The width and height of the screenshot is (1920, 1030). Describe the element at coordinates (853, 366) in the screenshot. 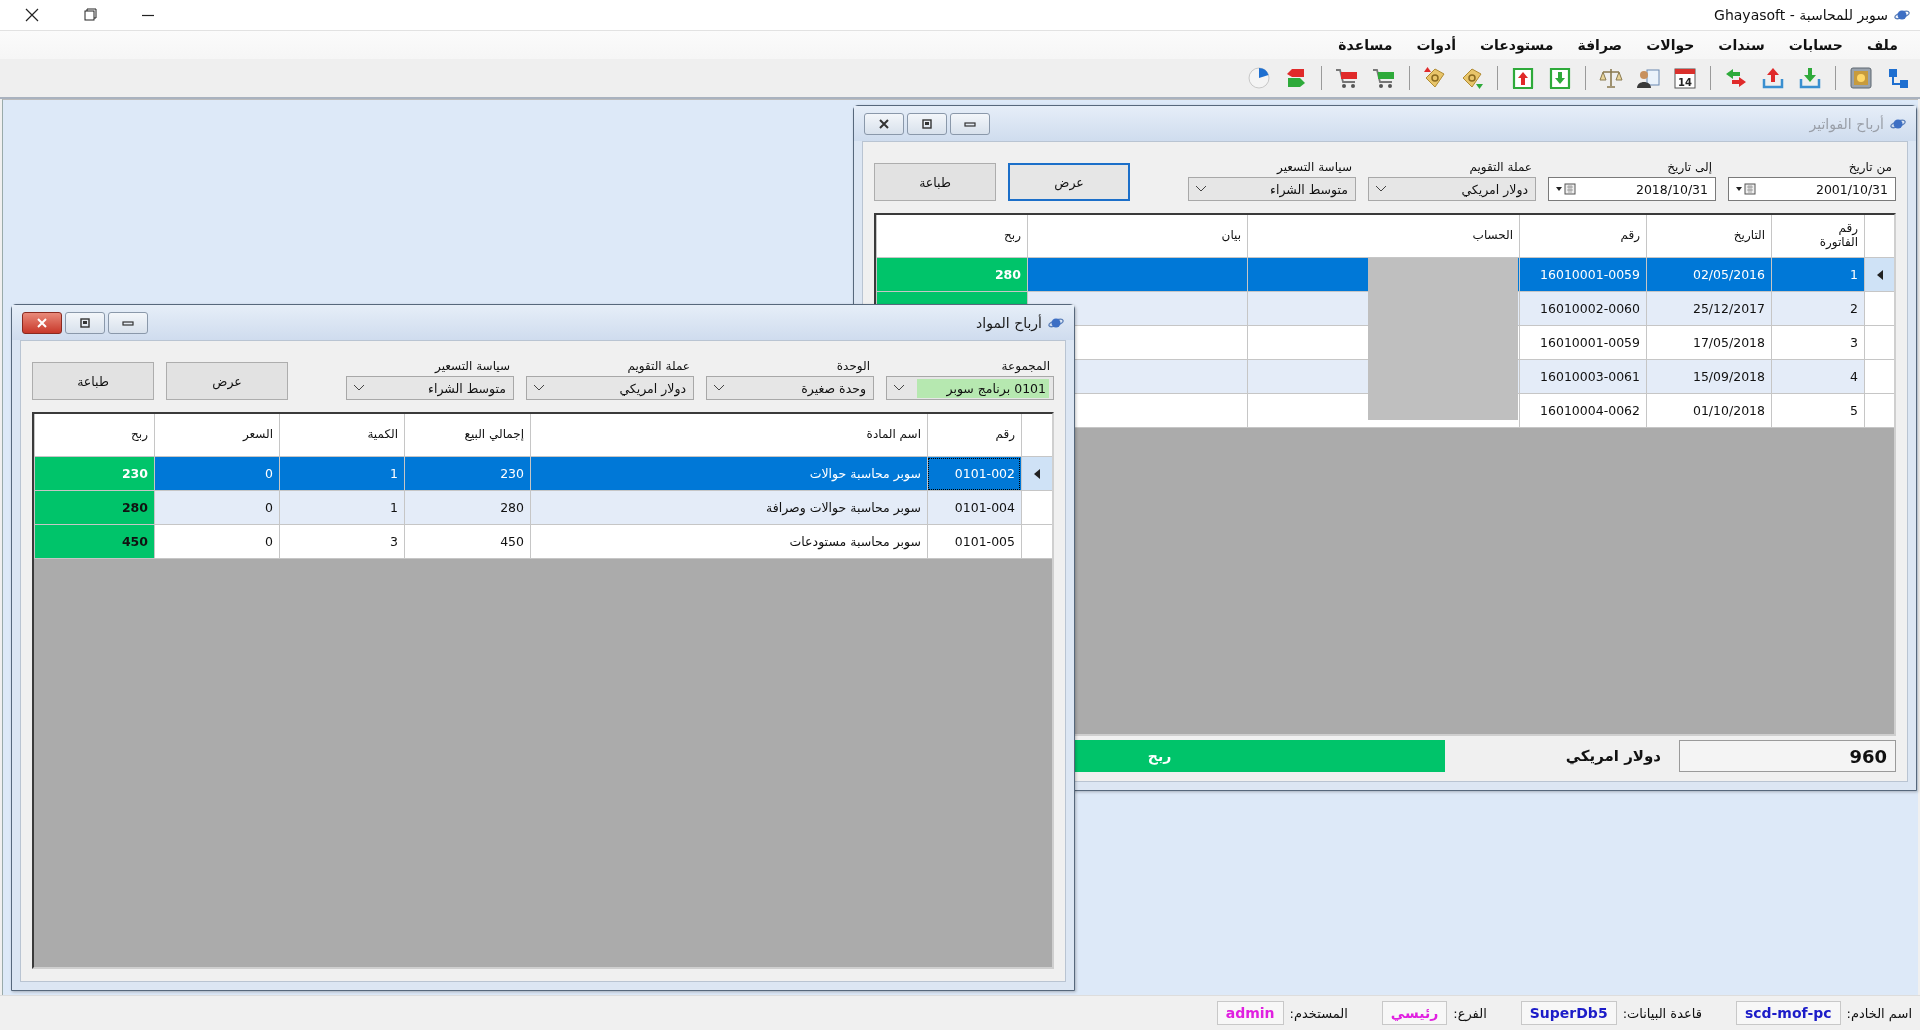

I see `field-label: الوحدة` at that location.